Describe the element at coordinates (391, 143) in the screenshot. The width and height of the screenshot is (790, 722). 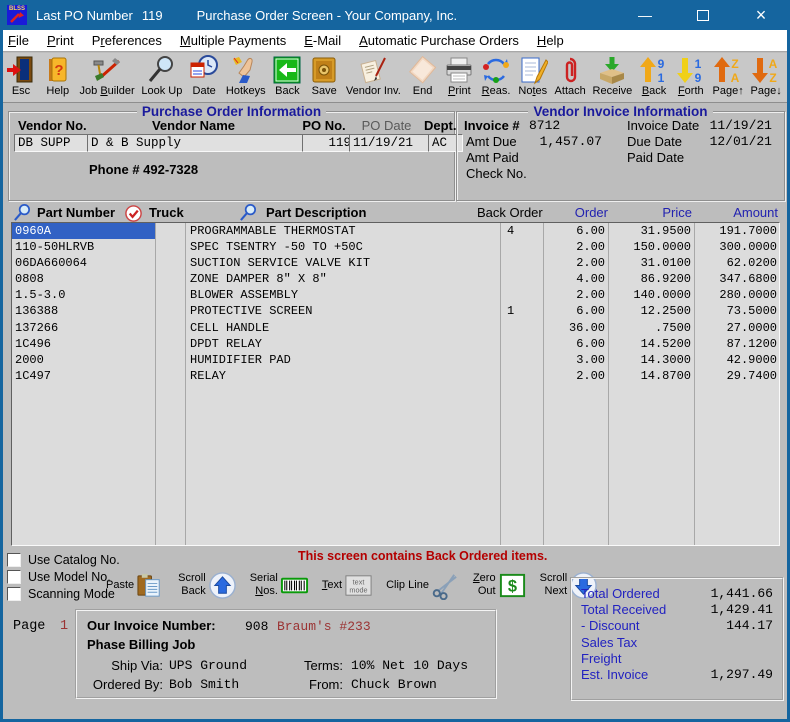
I see `po-date-field: 11/19/21` at that location.